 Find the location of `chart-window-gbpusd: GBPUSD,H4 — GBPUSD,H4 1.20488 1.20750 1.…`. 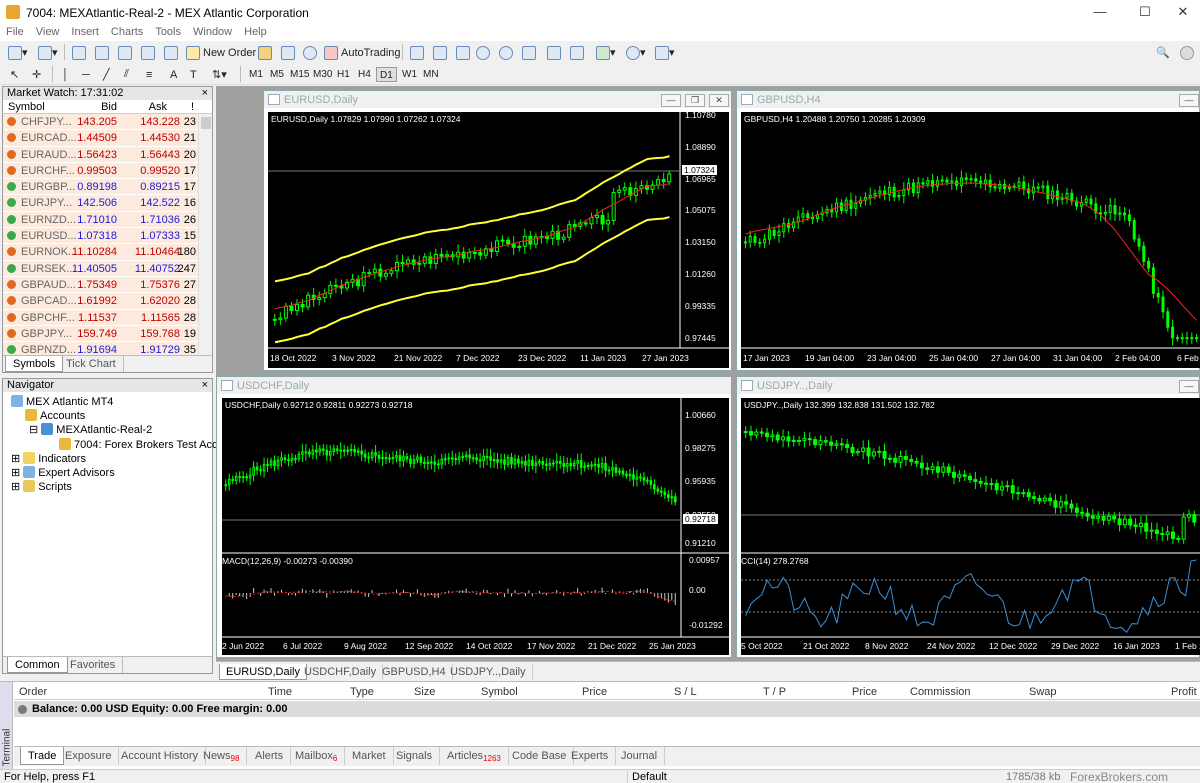

chart-window-gbpusd: GBPUSD,H4 — GBPUSD,H4 1.20488 1.20750 1.… is located at coordinates (968, 230).